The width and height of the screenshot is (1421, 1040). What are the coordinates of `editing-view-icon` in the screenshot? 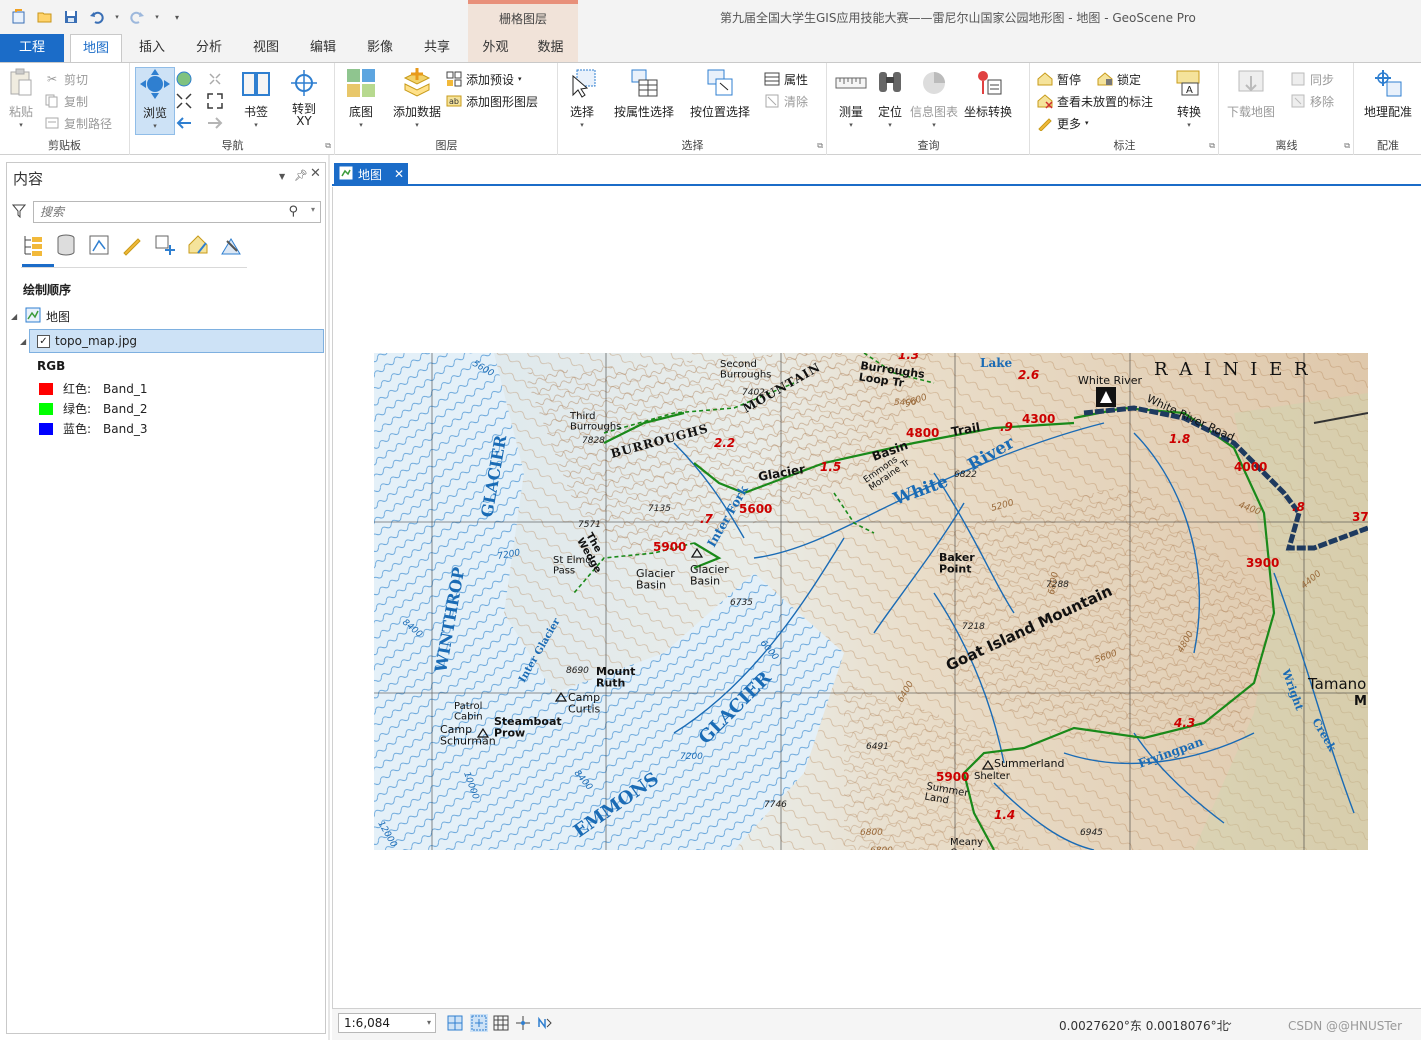 It's located at (132, 245).